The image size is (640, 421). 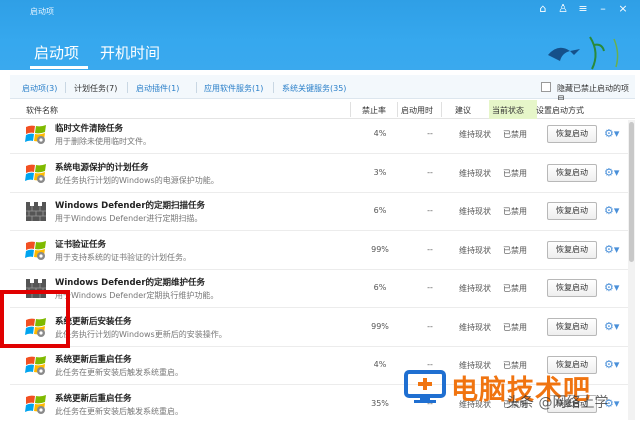 I want to click on task-description: 用于Windows Defender进行定期扫描。, so click(x=129, y=218).